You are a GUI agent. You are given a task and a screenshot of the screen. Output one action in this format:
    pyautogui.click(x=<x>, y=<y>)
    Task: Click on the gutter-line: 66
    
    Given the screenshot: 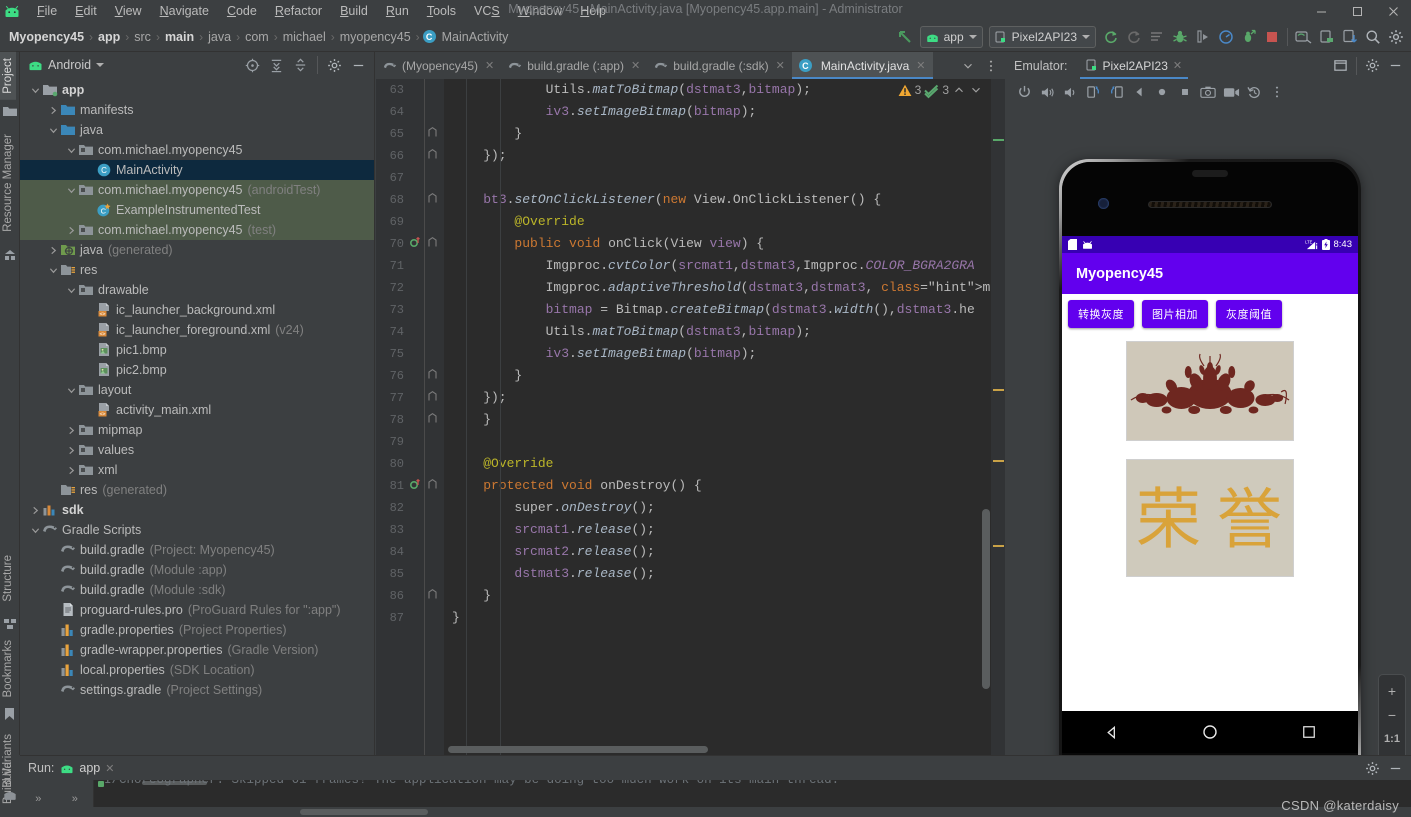 What is the action you would take?
    pyautogui.click(x=410, y=156)
    